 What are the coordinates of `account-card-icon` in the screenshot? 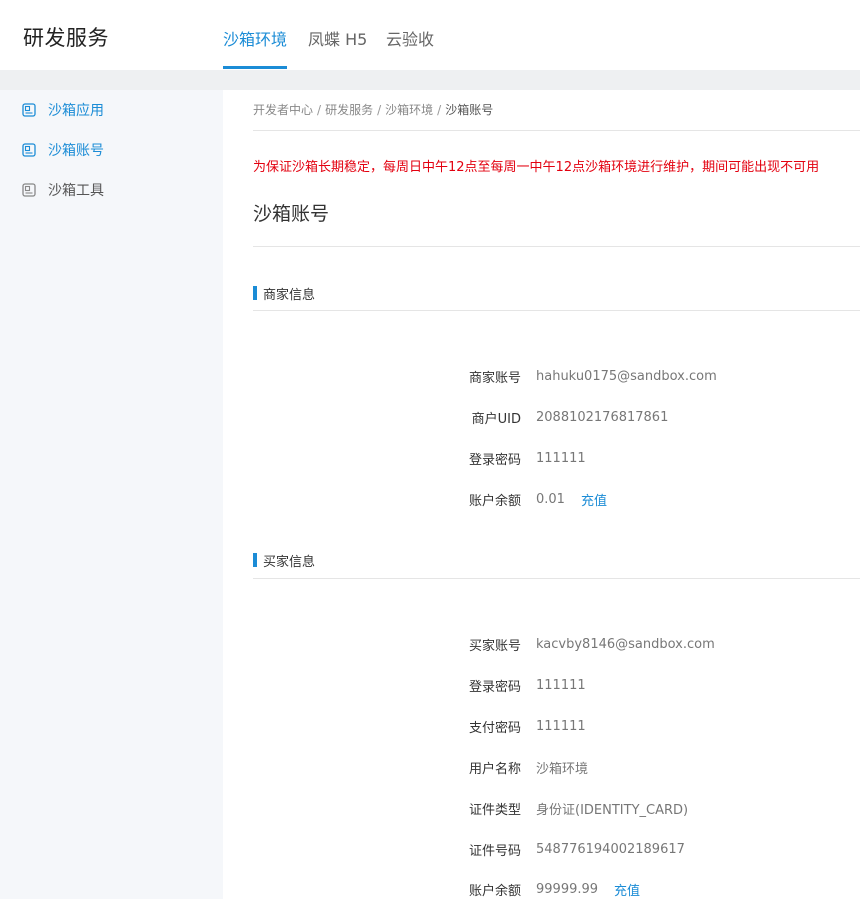 It's located at (29, 150).